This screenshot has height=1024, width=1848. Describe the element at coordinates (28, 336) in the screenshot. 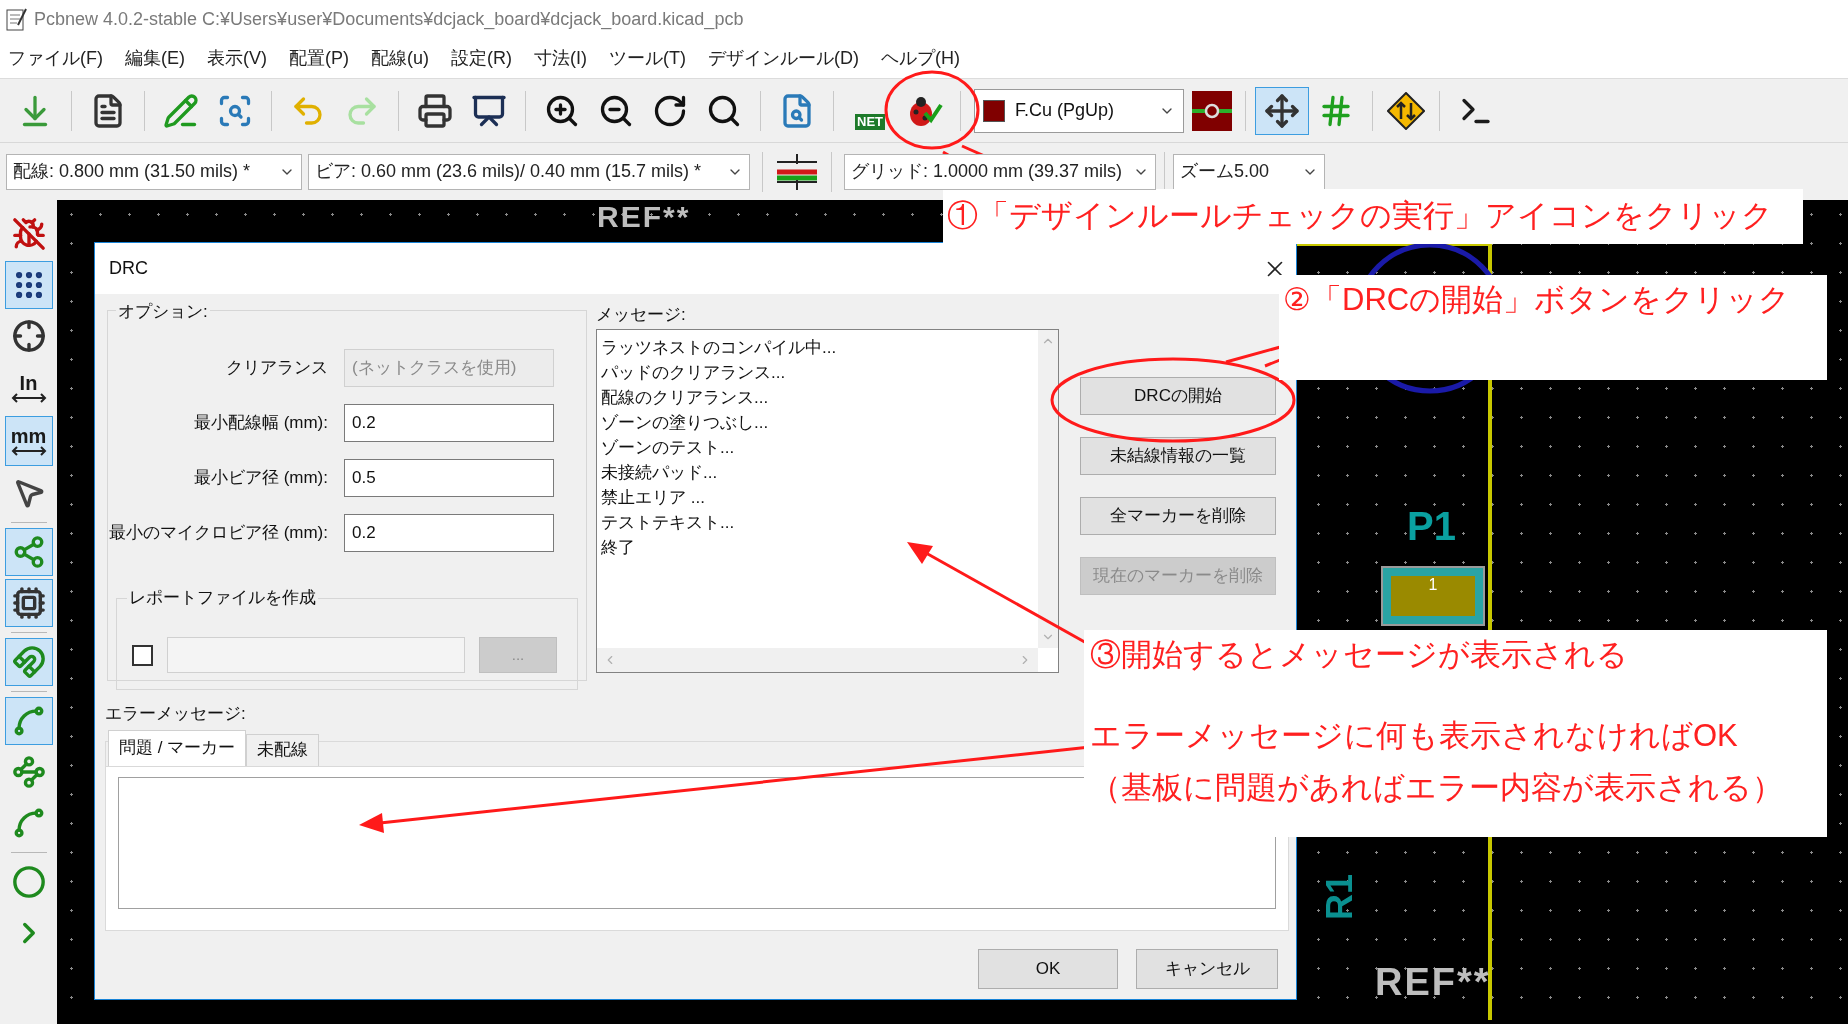

I see `polar-axes-icon` at that location.